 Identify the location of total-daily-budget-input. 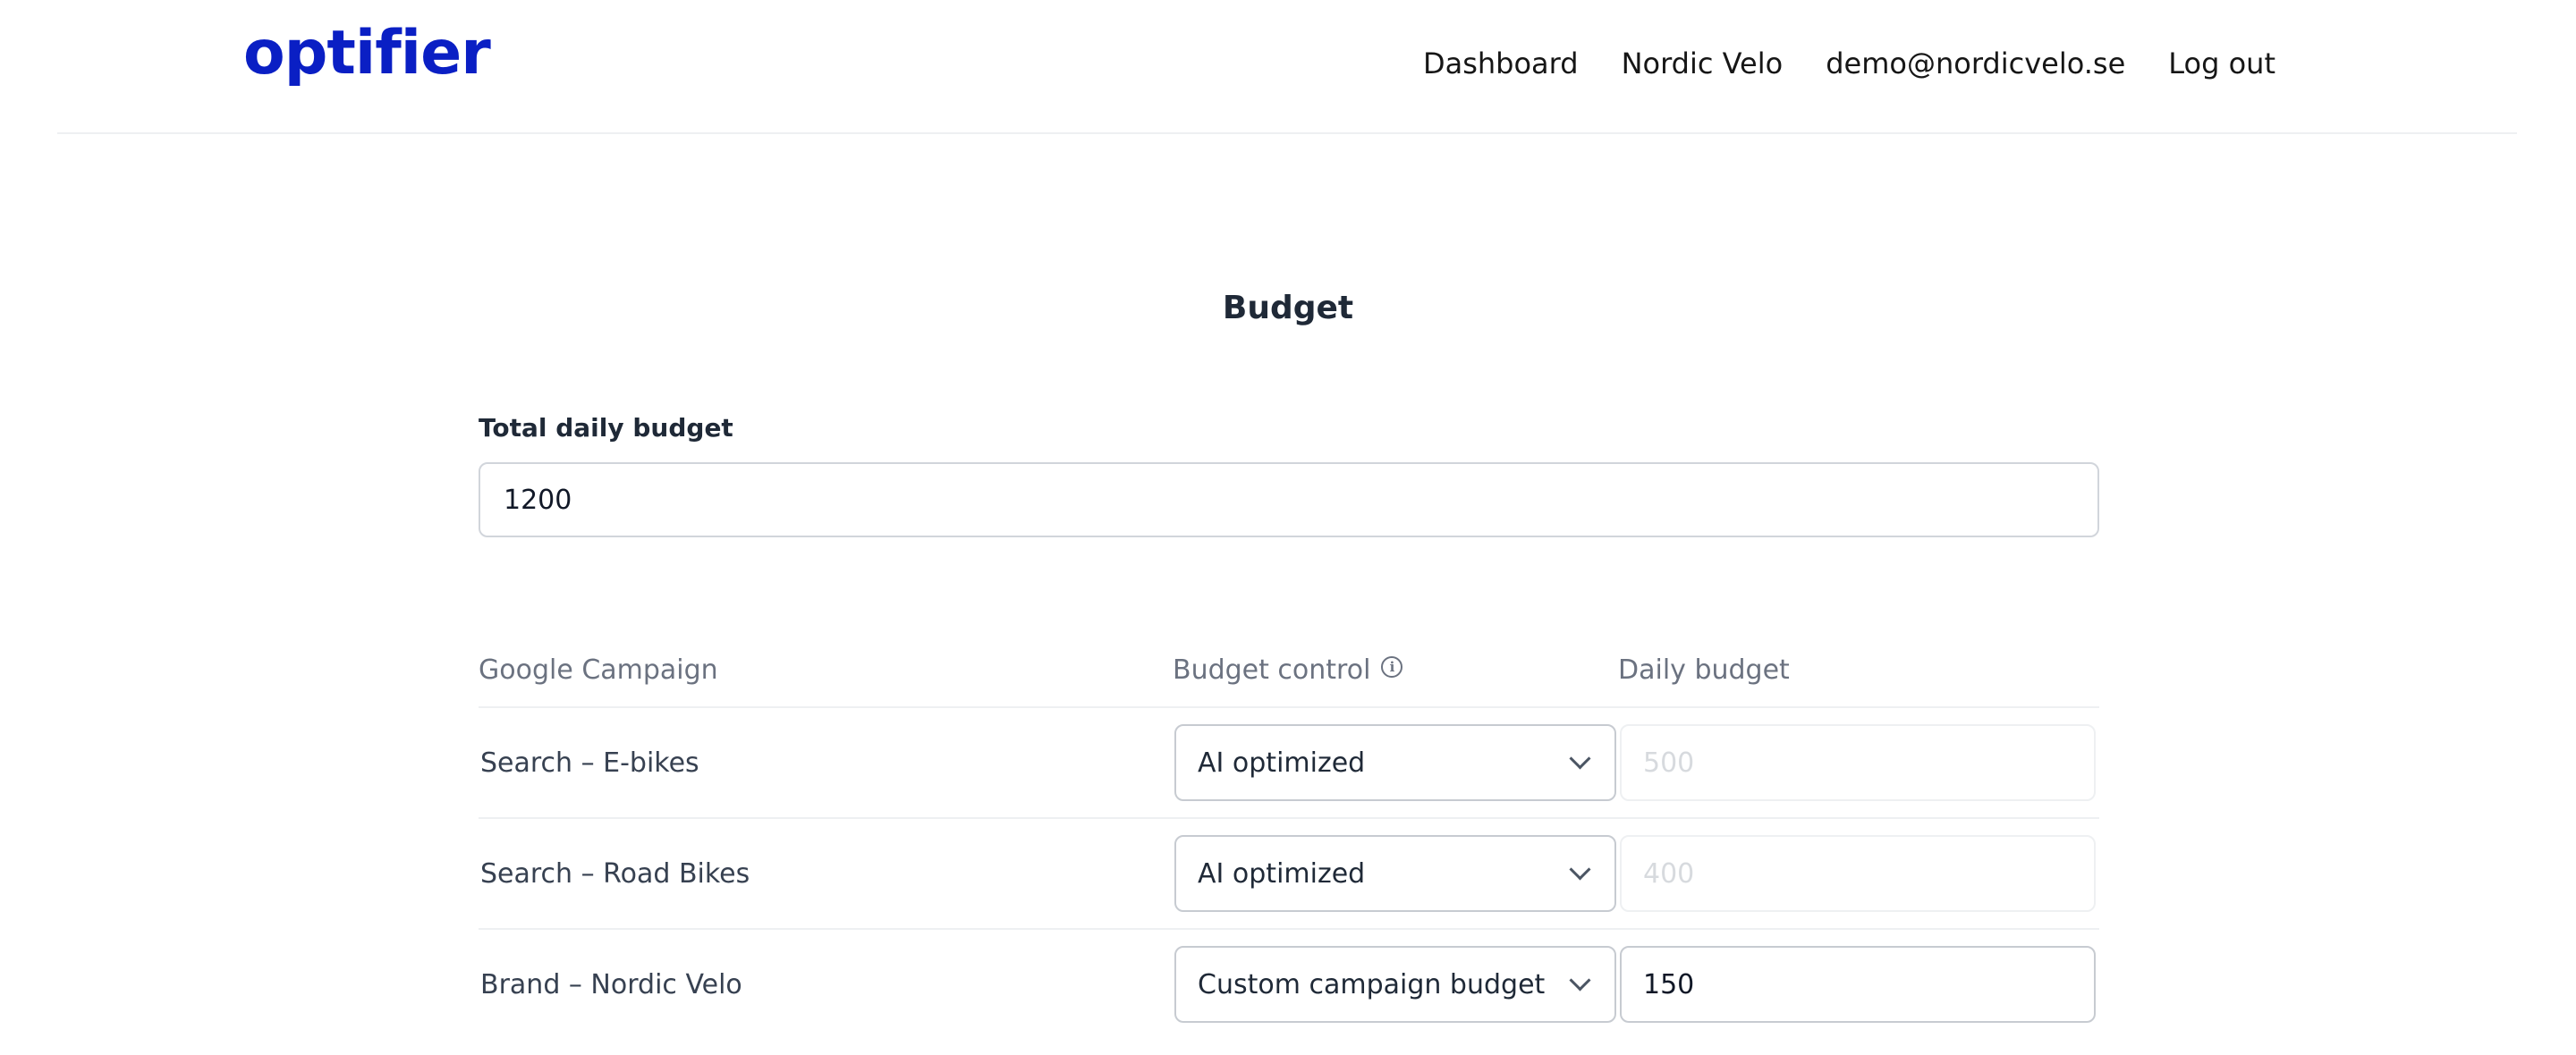
(1289, 499).